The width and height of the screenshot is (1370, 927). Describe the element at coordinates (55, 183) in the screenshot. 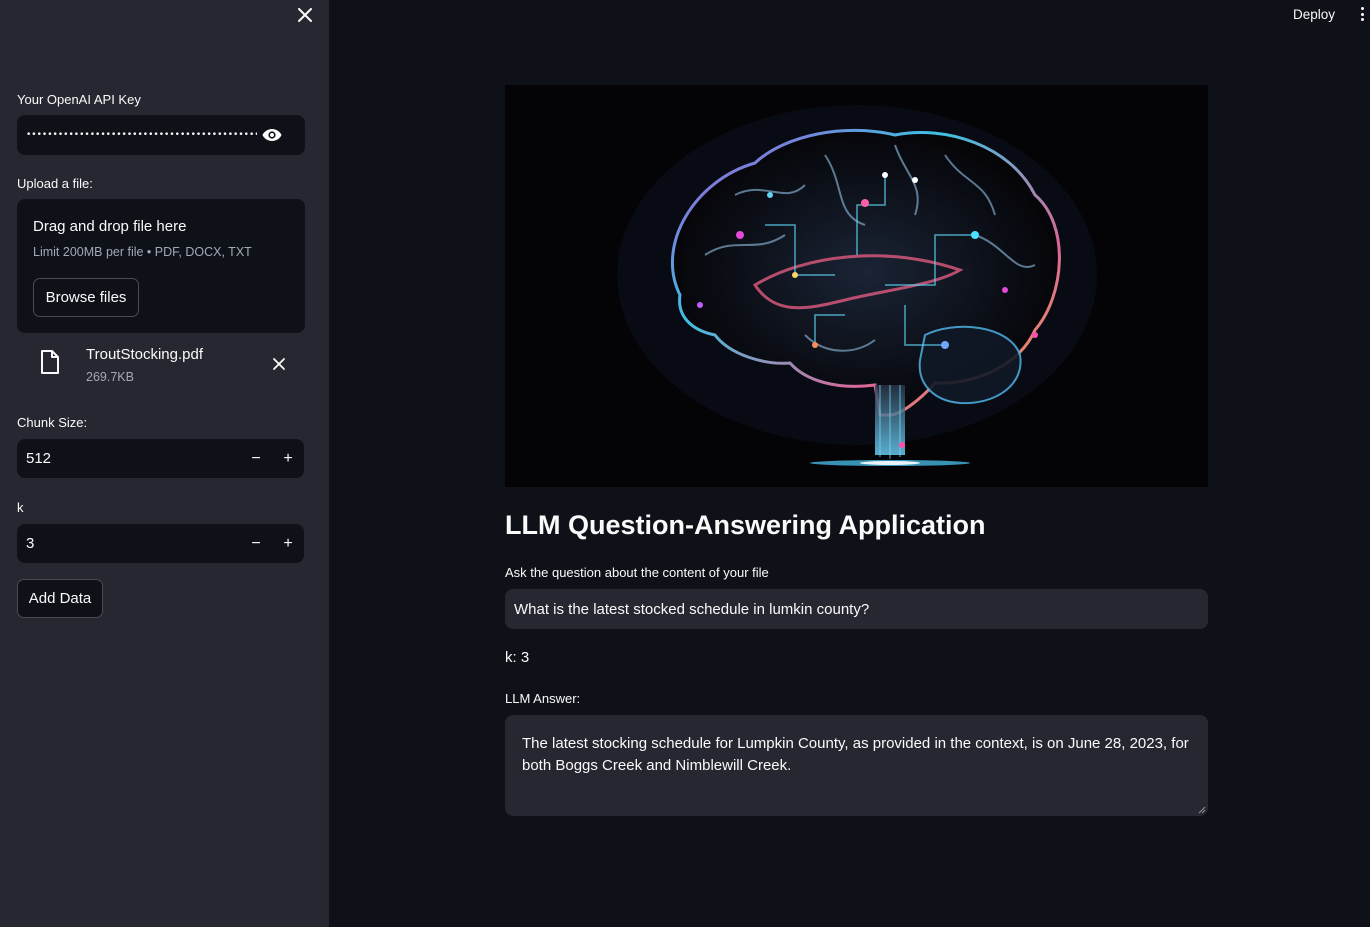

I see `upload-label: Upload a file:` at that location.